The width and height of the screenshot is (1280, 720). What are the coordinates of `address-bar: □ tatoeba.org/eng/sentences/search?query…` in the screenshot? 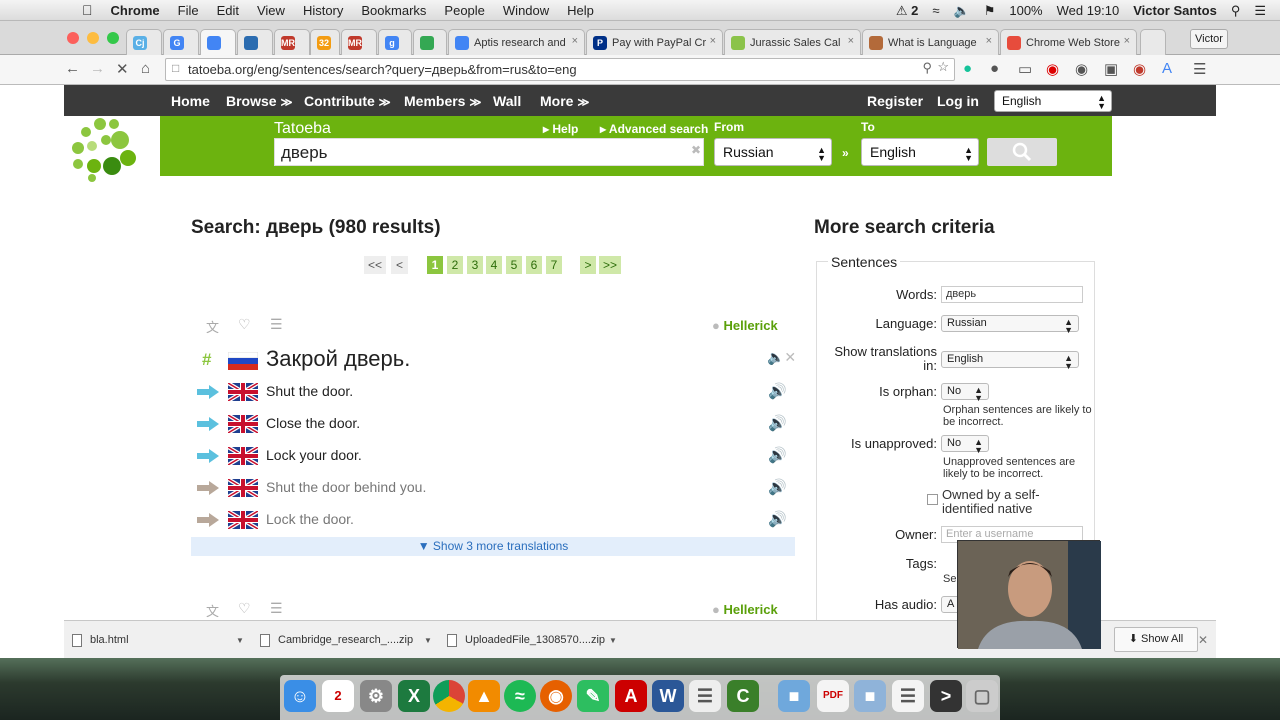 It's located at (560, 69).